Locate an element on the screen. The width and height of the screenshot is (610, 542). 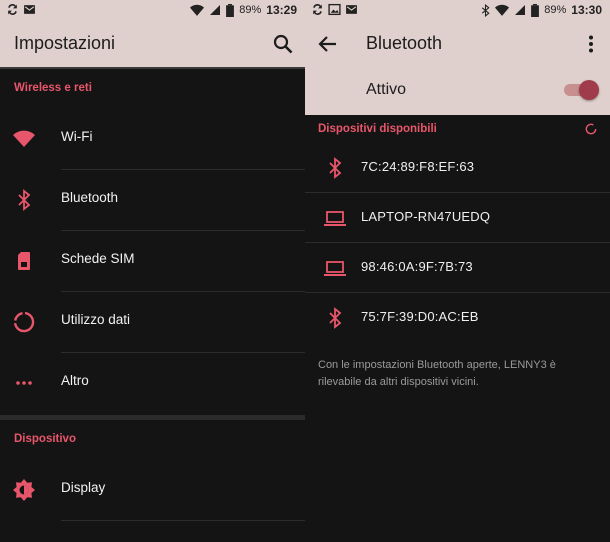
section-header-device: Dispositivo is located at coordinates (45, 439).